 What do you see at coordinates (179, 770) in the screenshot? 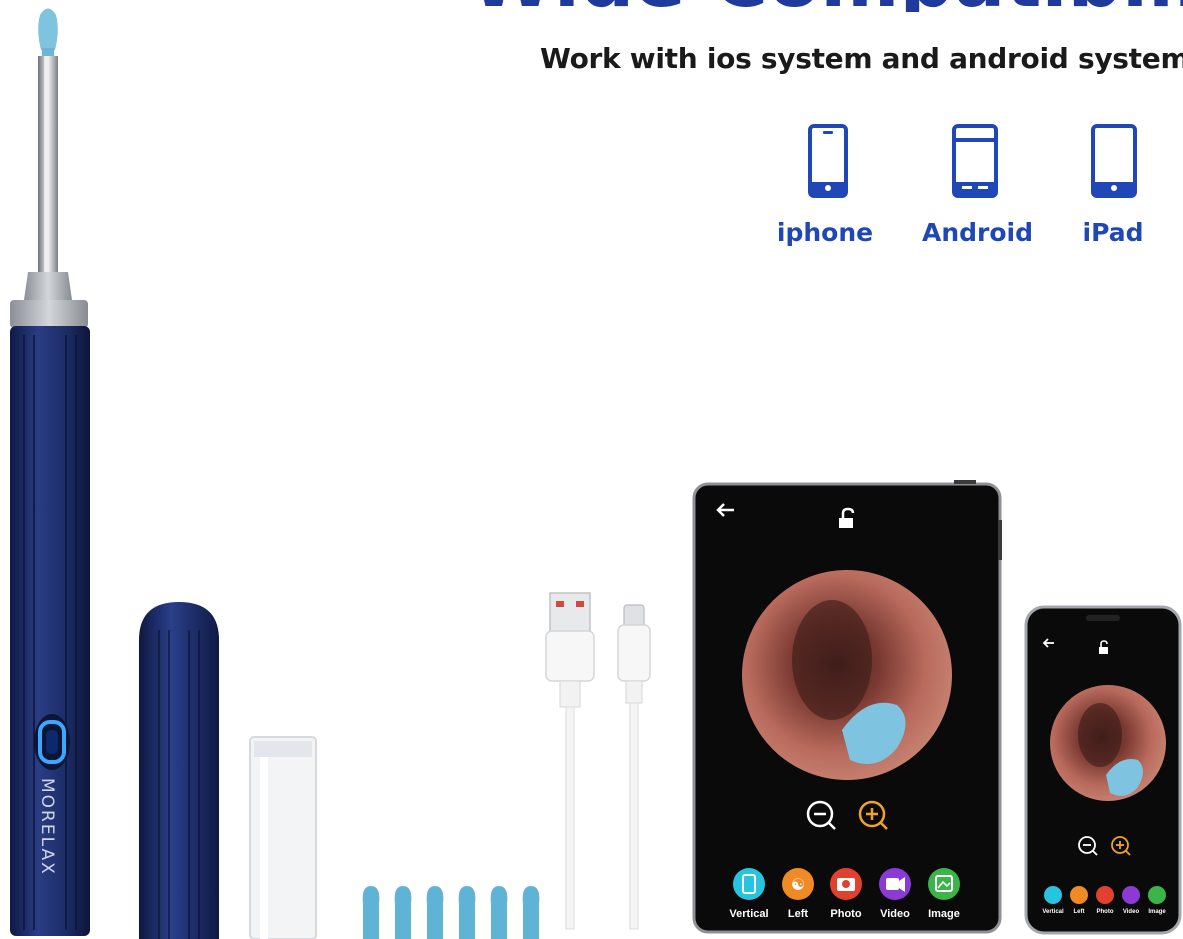
I see `device-cap` at bounding box center [179, 770].